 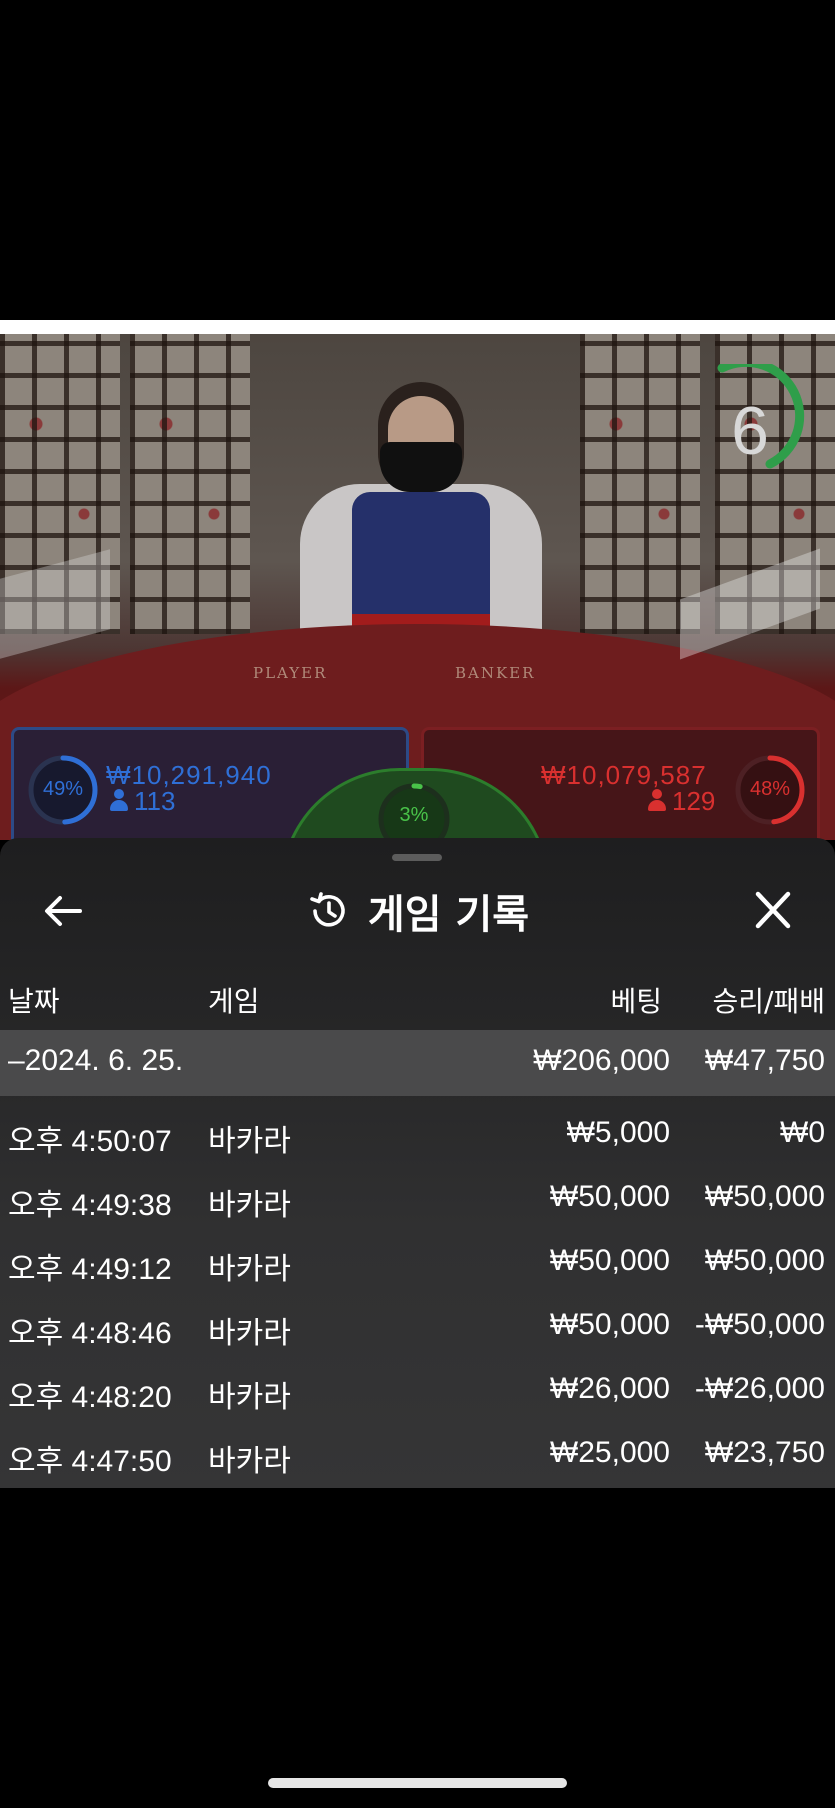 I want to click on banker-bettor-count-value: 129, so click(x=694, y=801).